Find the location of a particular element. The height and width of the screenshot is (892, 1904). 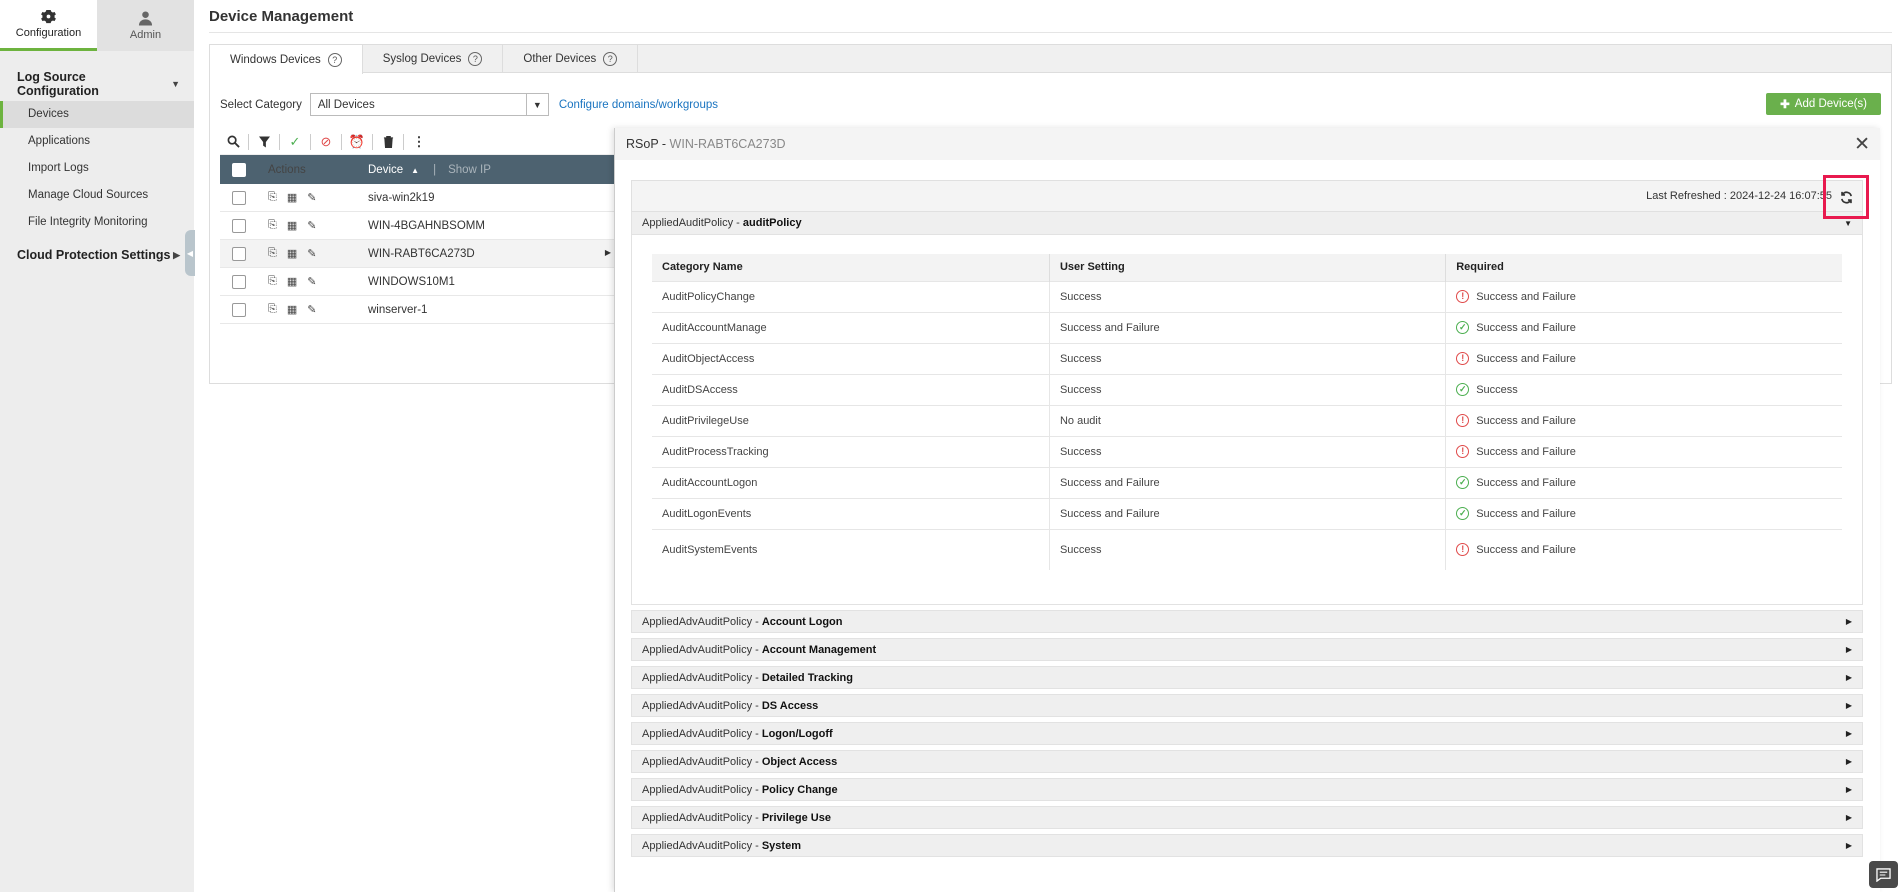

accordion-title: AppliedAdvAuditPolicy - Privilege Use is located at coordinates (736, 818).